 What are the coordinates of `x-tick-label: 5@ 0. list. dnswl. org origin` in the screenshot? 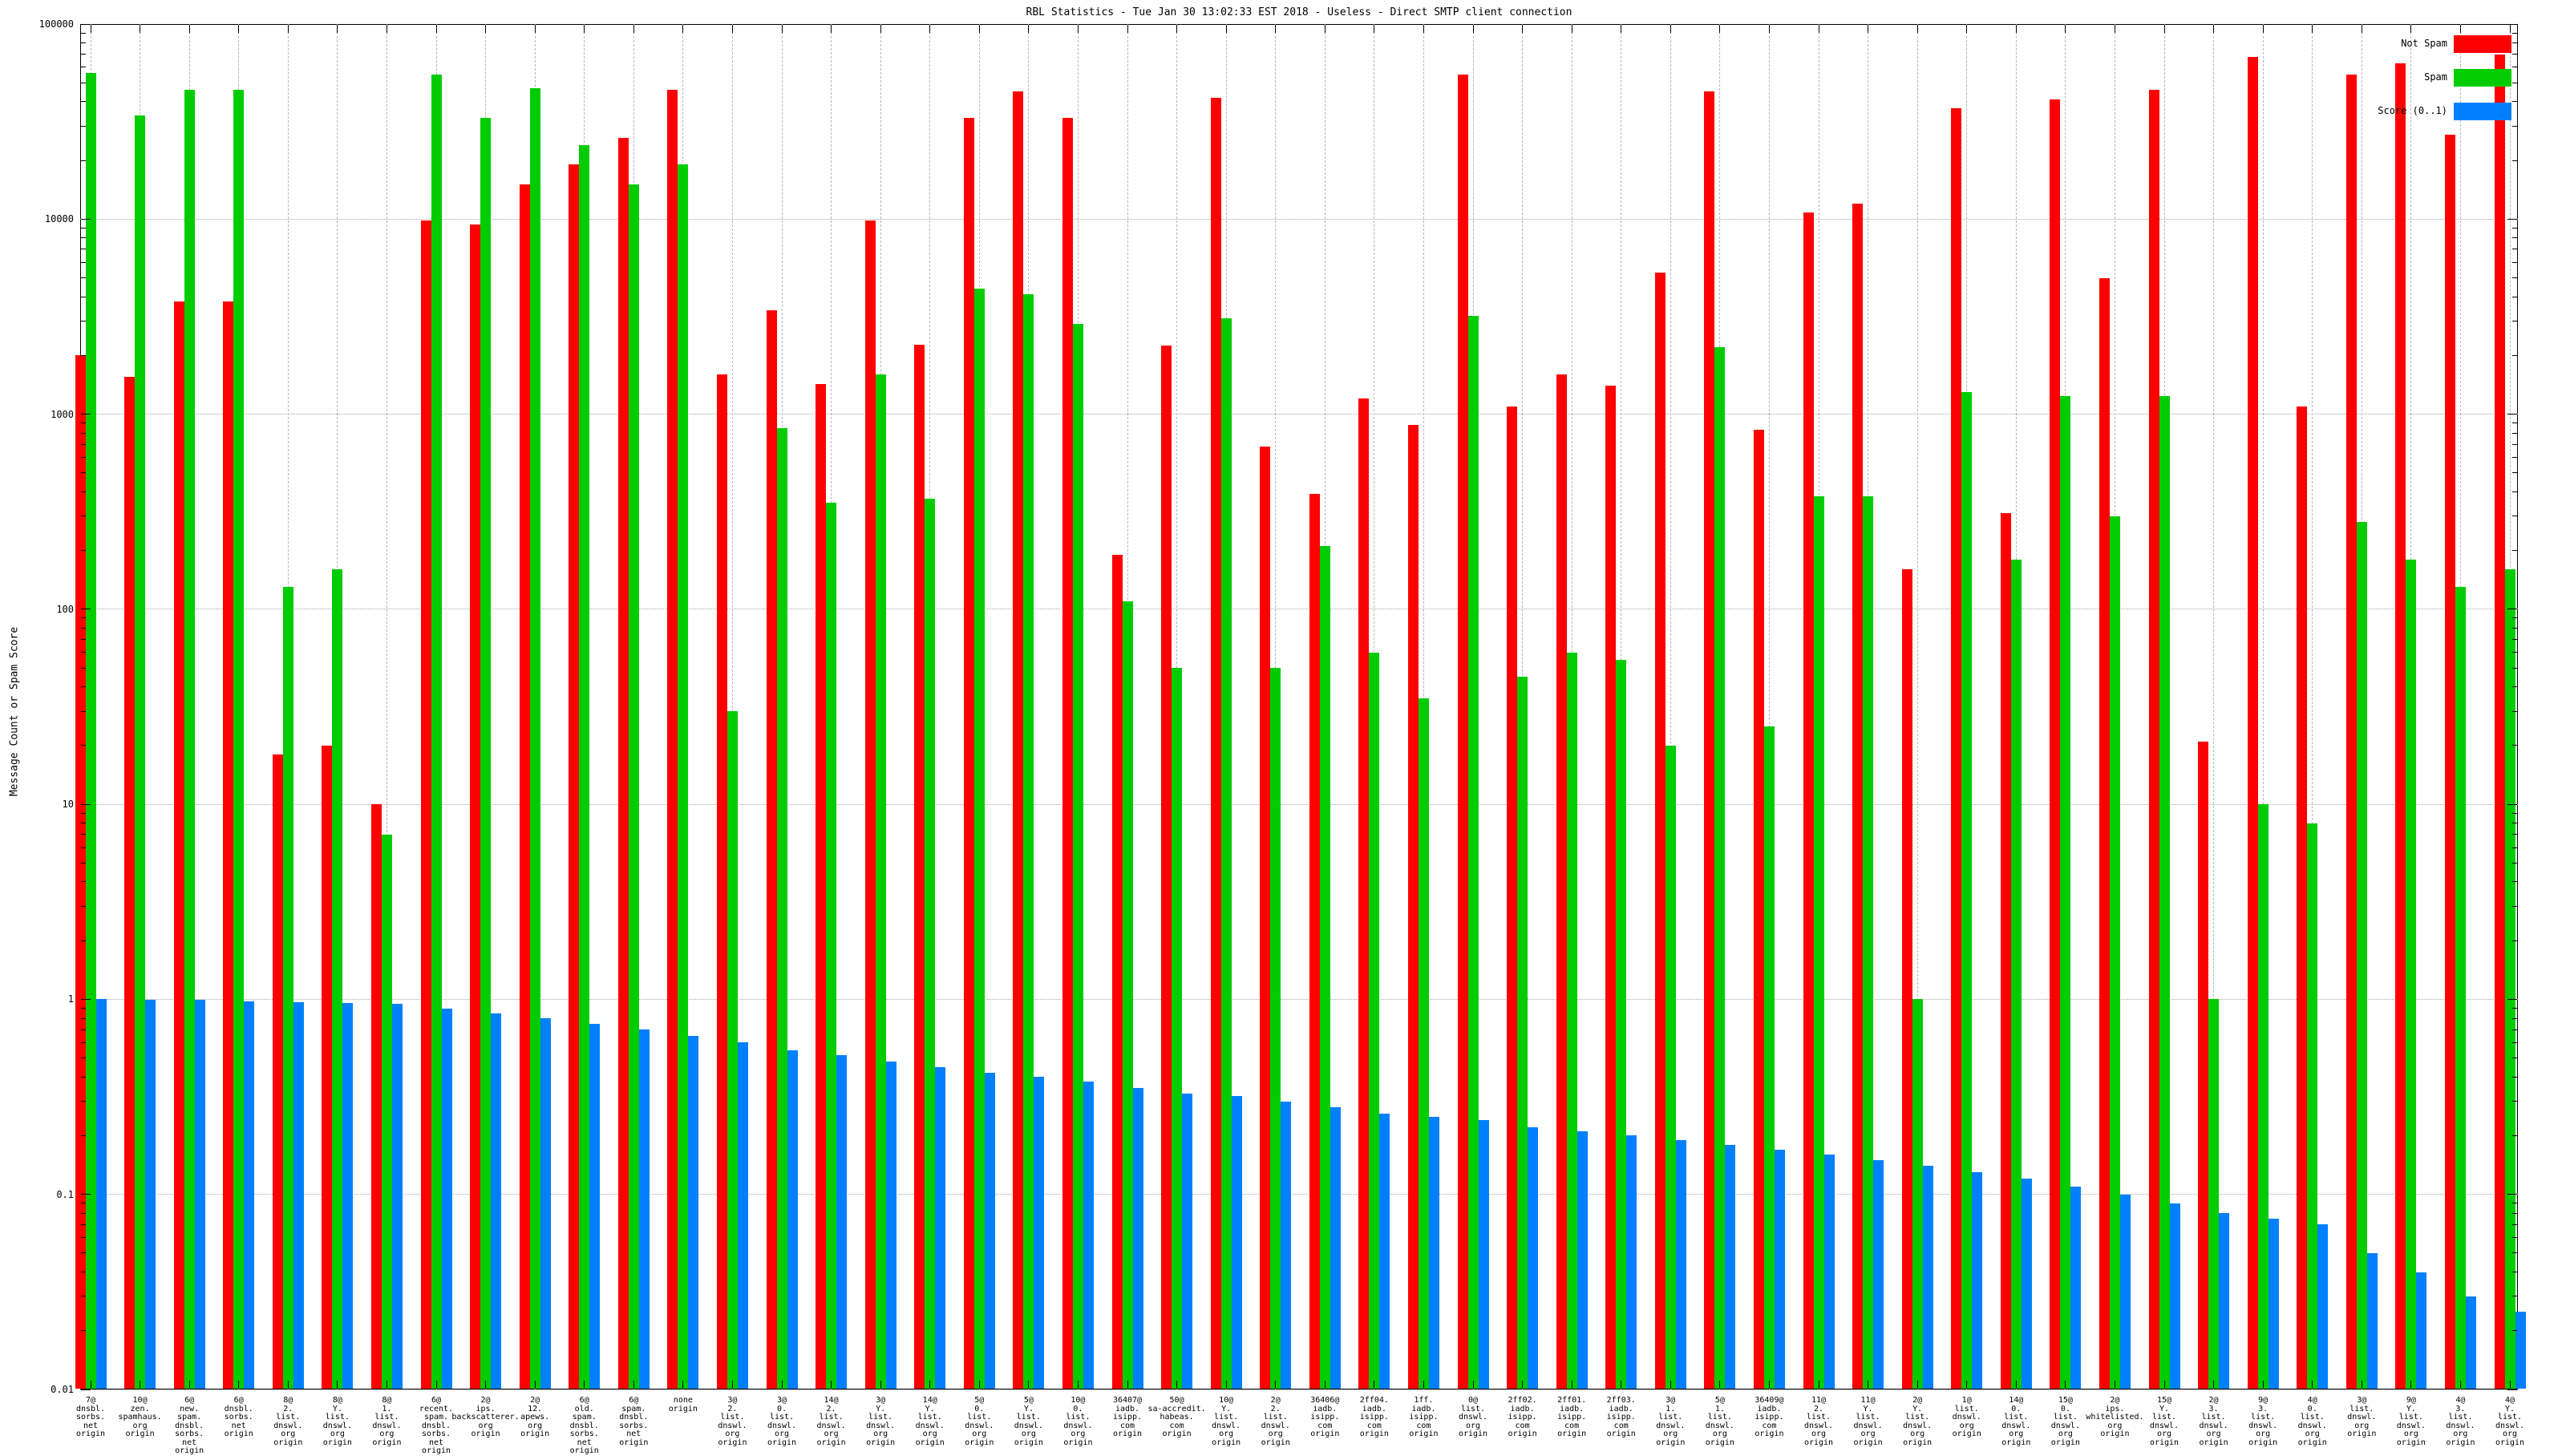 It's located at (979, 1421).